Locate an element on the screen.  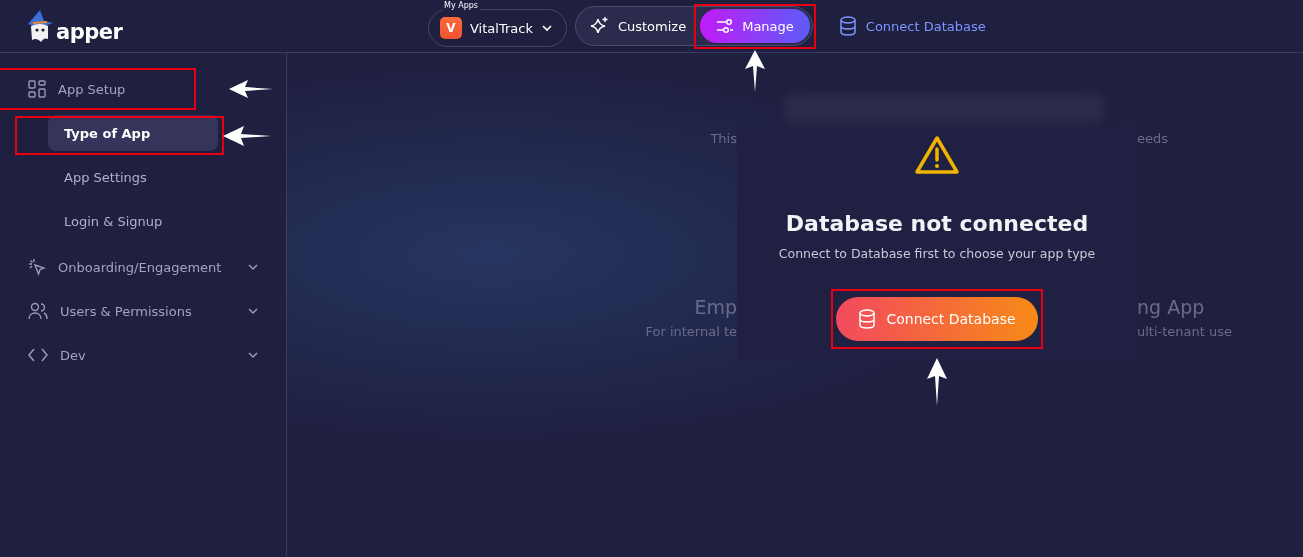
grid-icon is located at coordinates (37, 89).